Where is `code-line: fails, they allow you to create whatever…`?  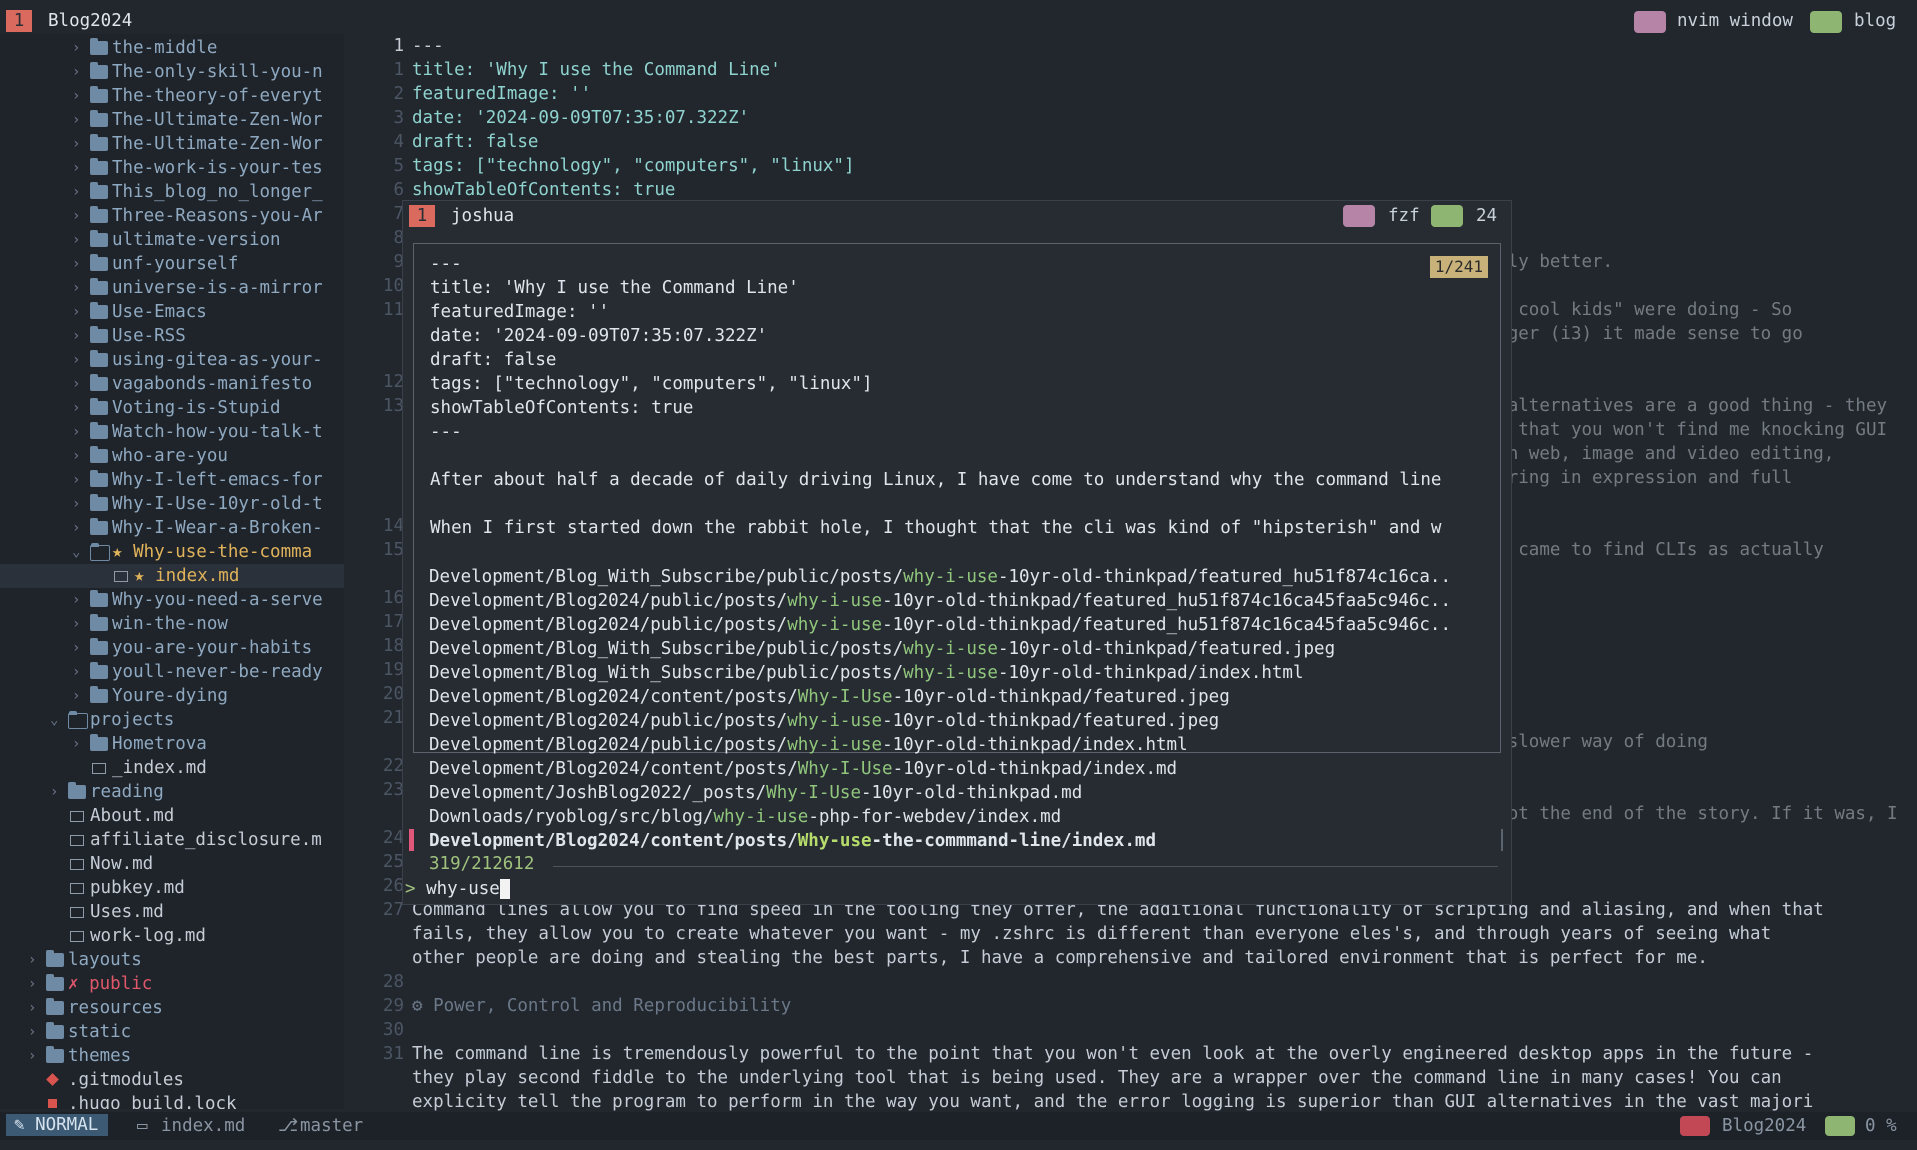
code-line: fails, they allow you to create whatever… is located at coordinates (1091, 934).